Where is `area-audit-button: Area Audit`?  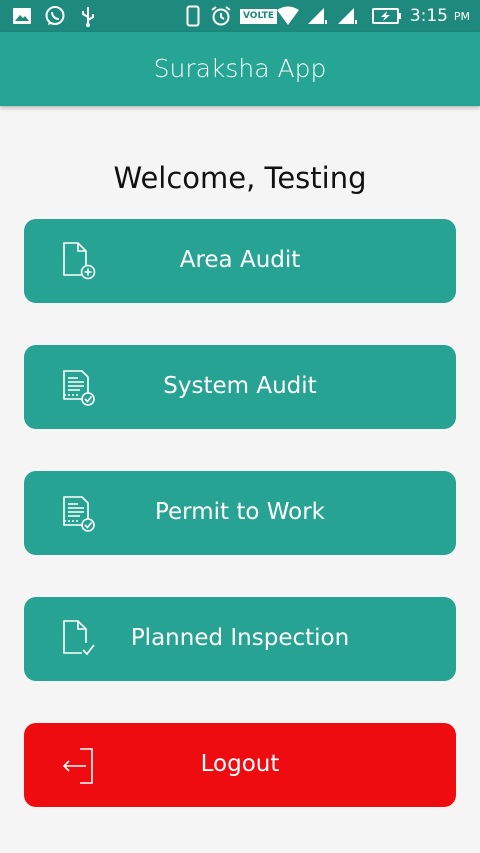
area-audit-button: Area Audit is located at coordinates (240, 261).